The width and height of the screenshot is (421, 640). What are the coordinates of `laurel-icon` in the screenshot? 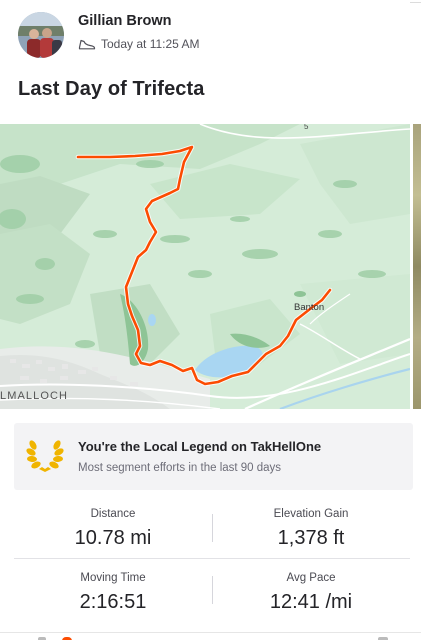 It's located at (45, 456).